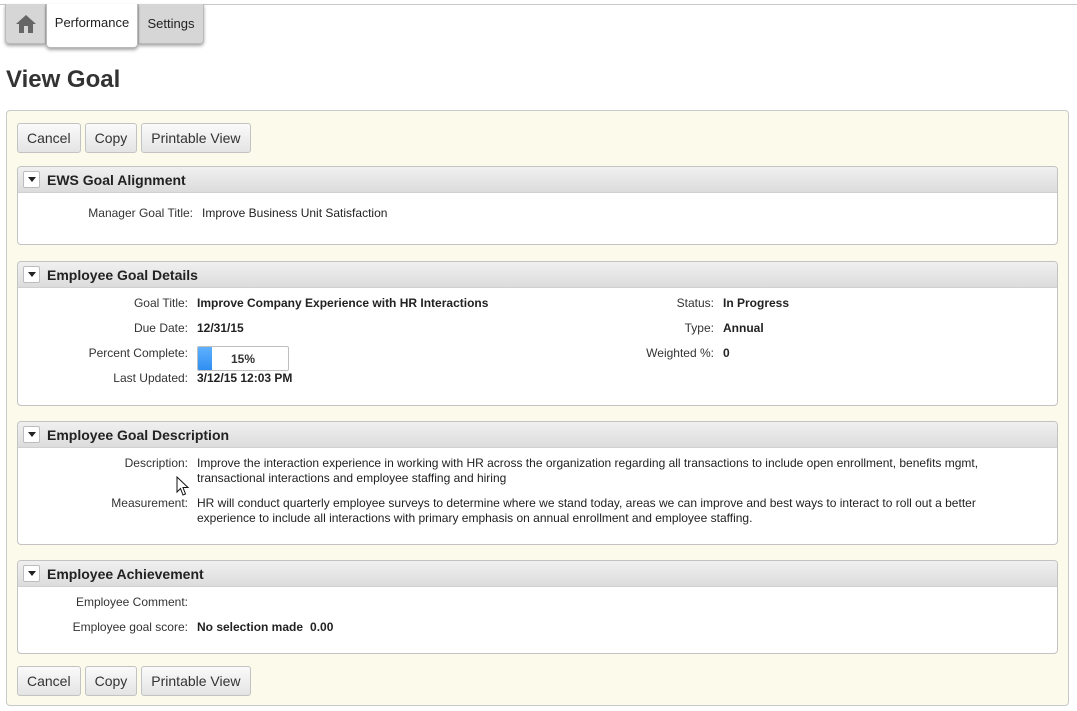 The width and height of the screenshot is (1077, 711). I want to click on section-header: Employee Achievement, so click(537, 574).